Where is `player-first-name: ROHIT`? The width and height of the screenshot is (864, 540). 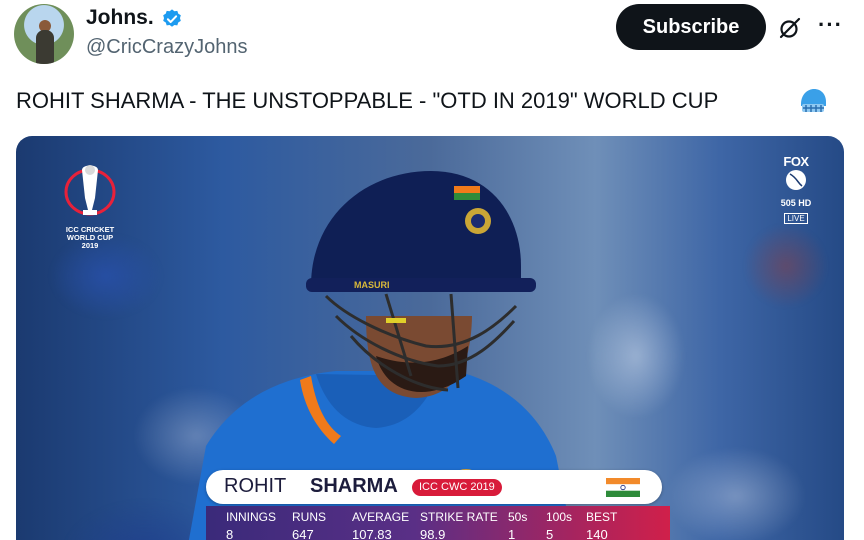 player-first-name: ROHIT is located at coordinates (255, 486).